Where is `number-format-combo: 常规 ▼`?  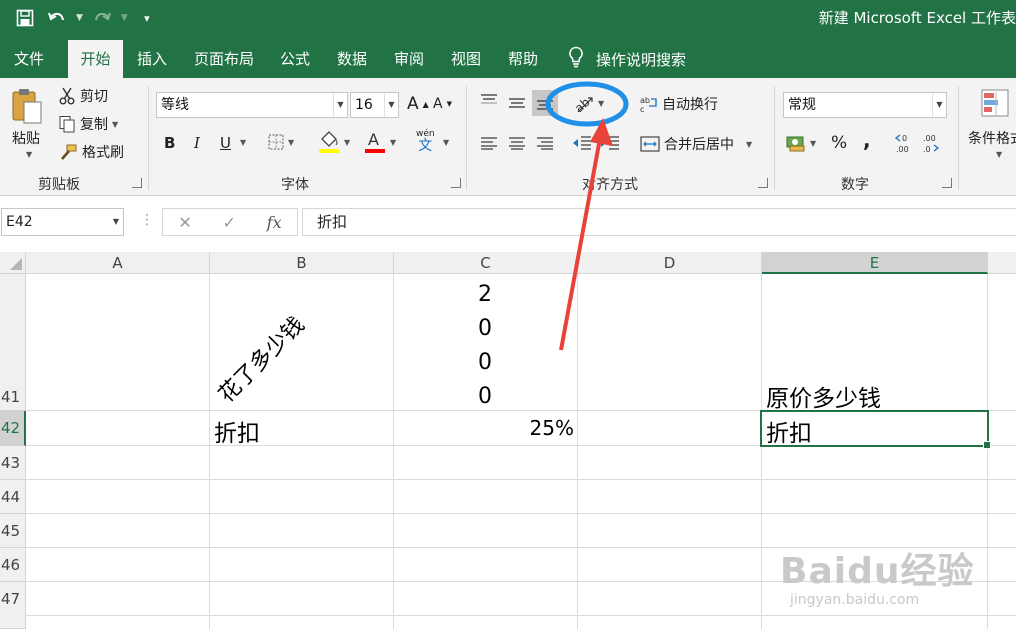 number-format-combo: 常规 ▼ is located at coordinates (865, 105).